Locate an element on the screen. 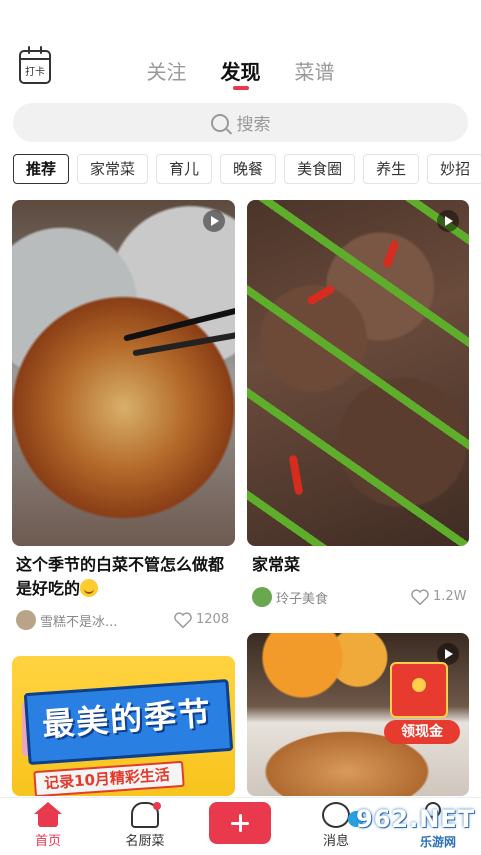 The image size is (481, 855). search-bar: 搜索 is located at coordinates (240, 122).